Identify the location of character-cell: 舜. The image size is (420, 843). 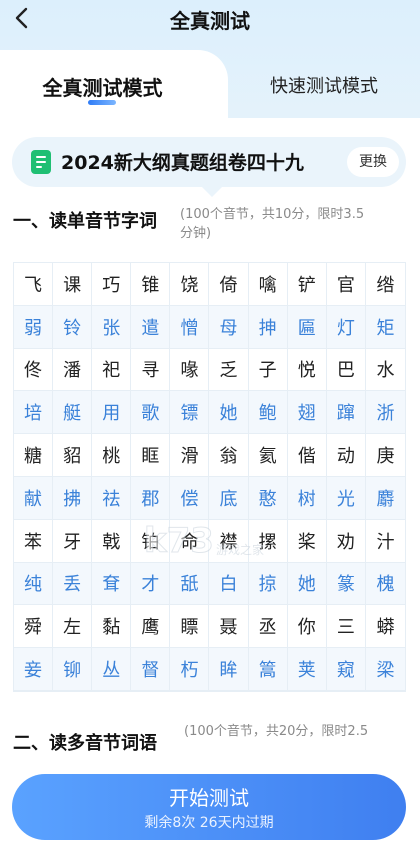
(34, 627).